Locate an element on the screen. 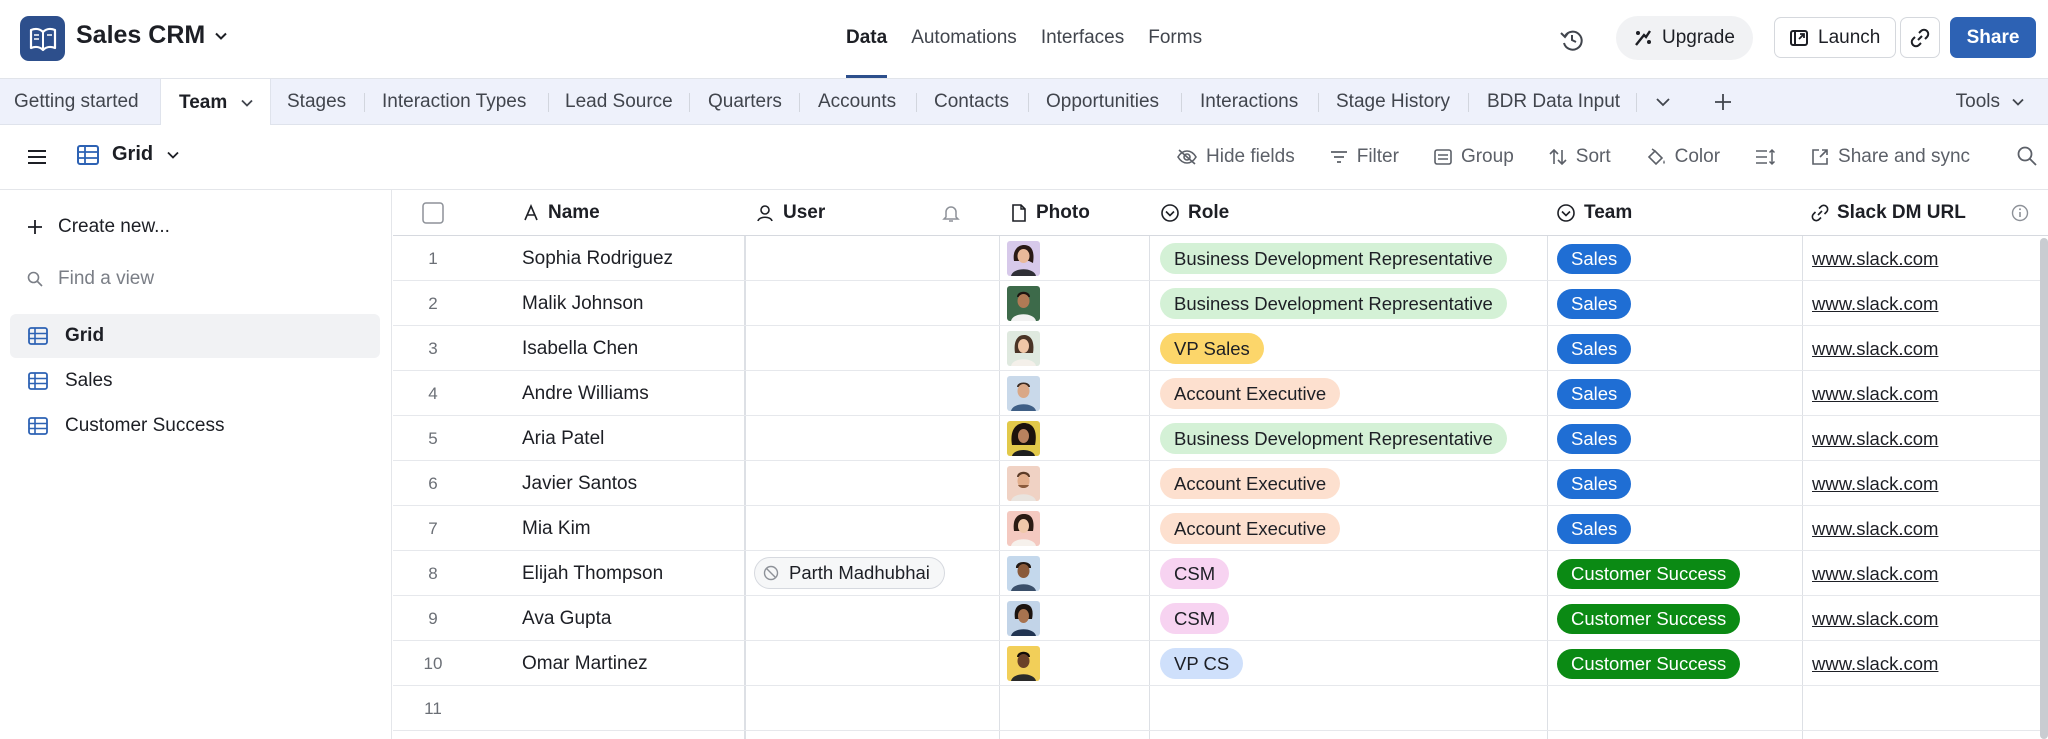 Image resolution: width=2048 pixels, height=739 pixels. filter-button: Filter is located at coordinates (1364, 157).